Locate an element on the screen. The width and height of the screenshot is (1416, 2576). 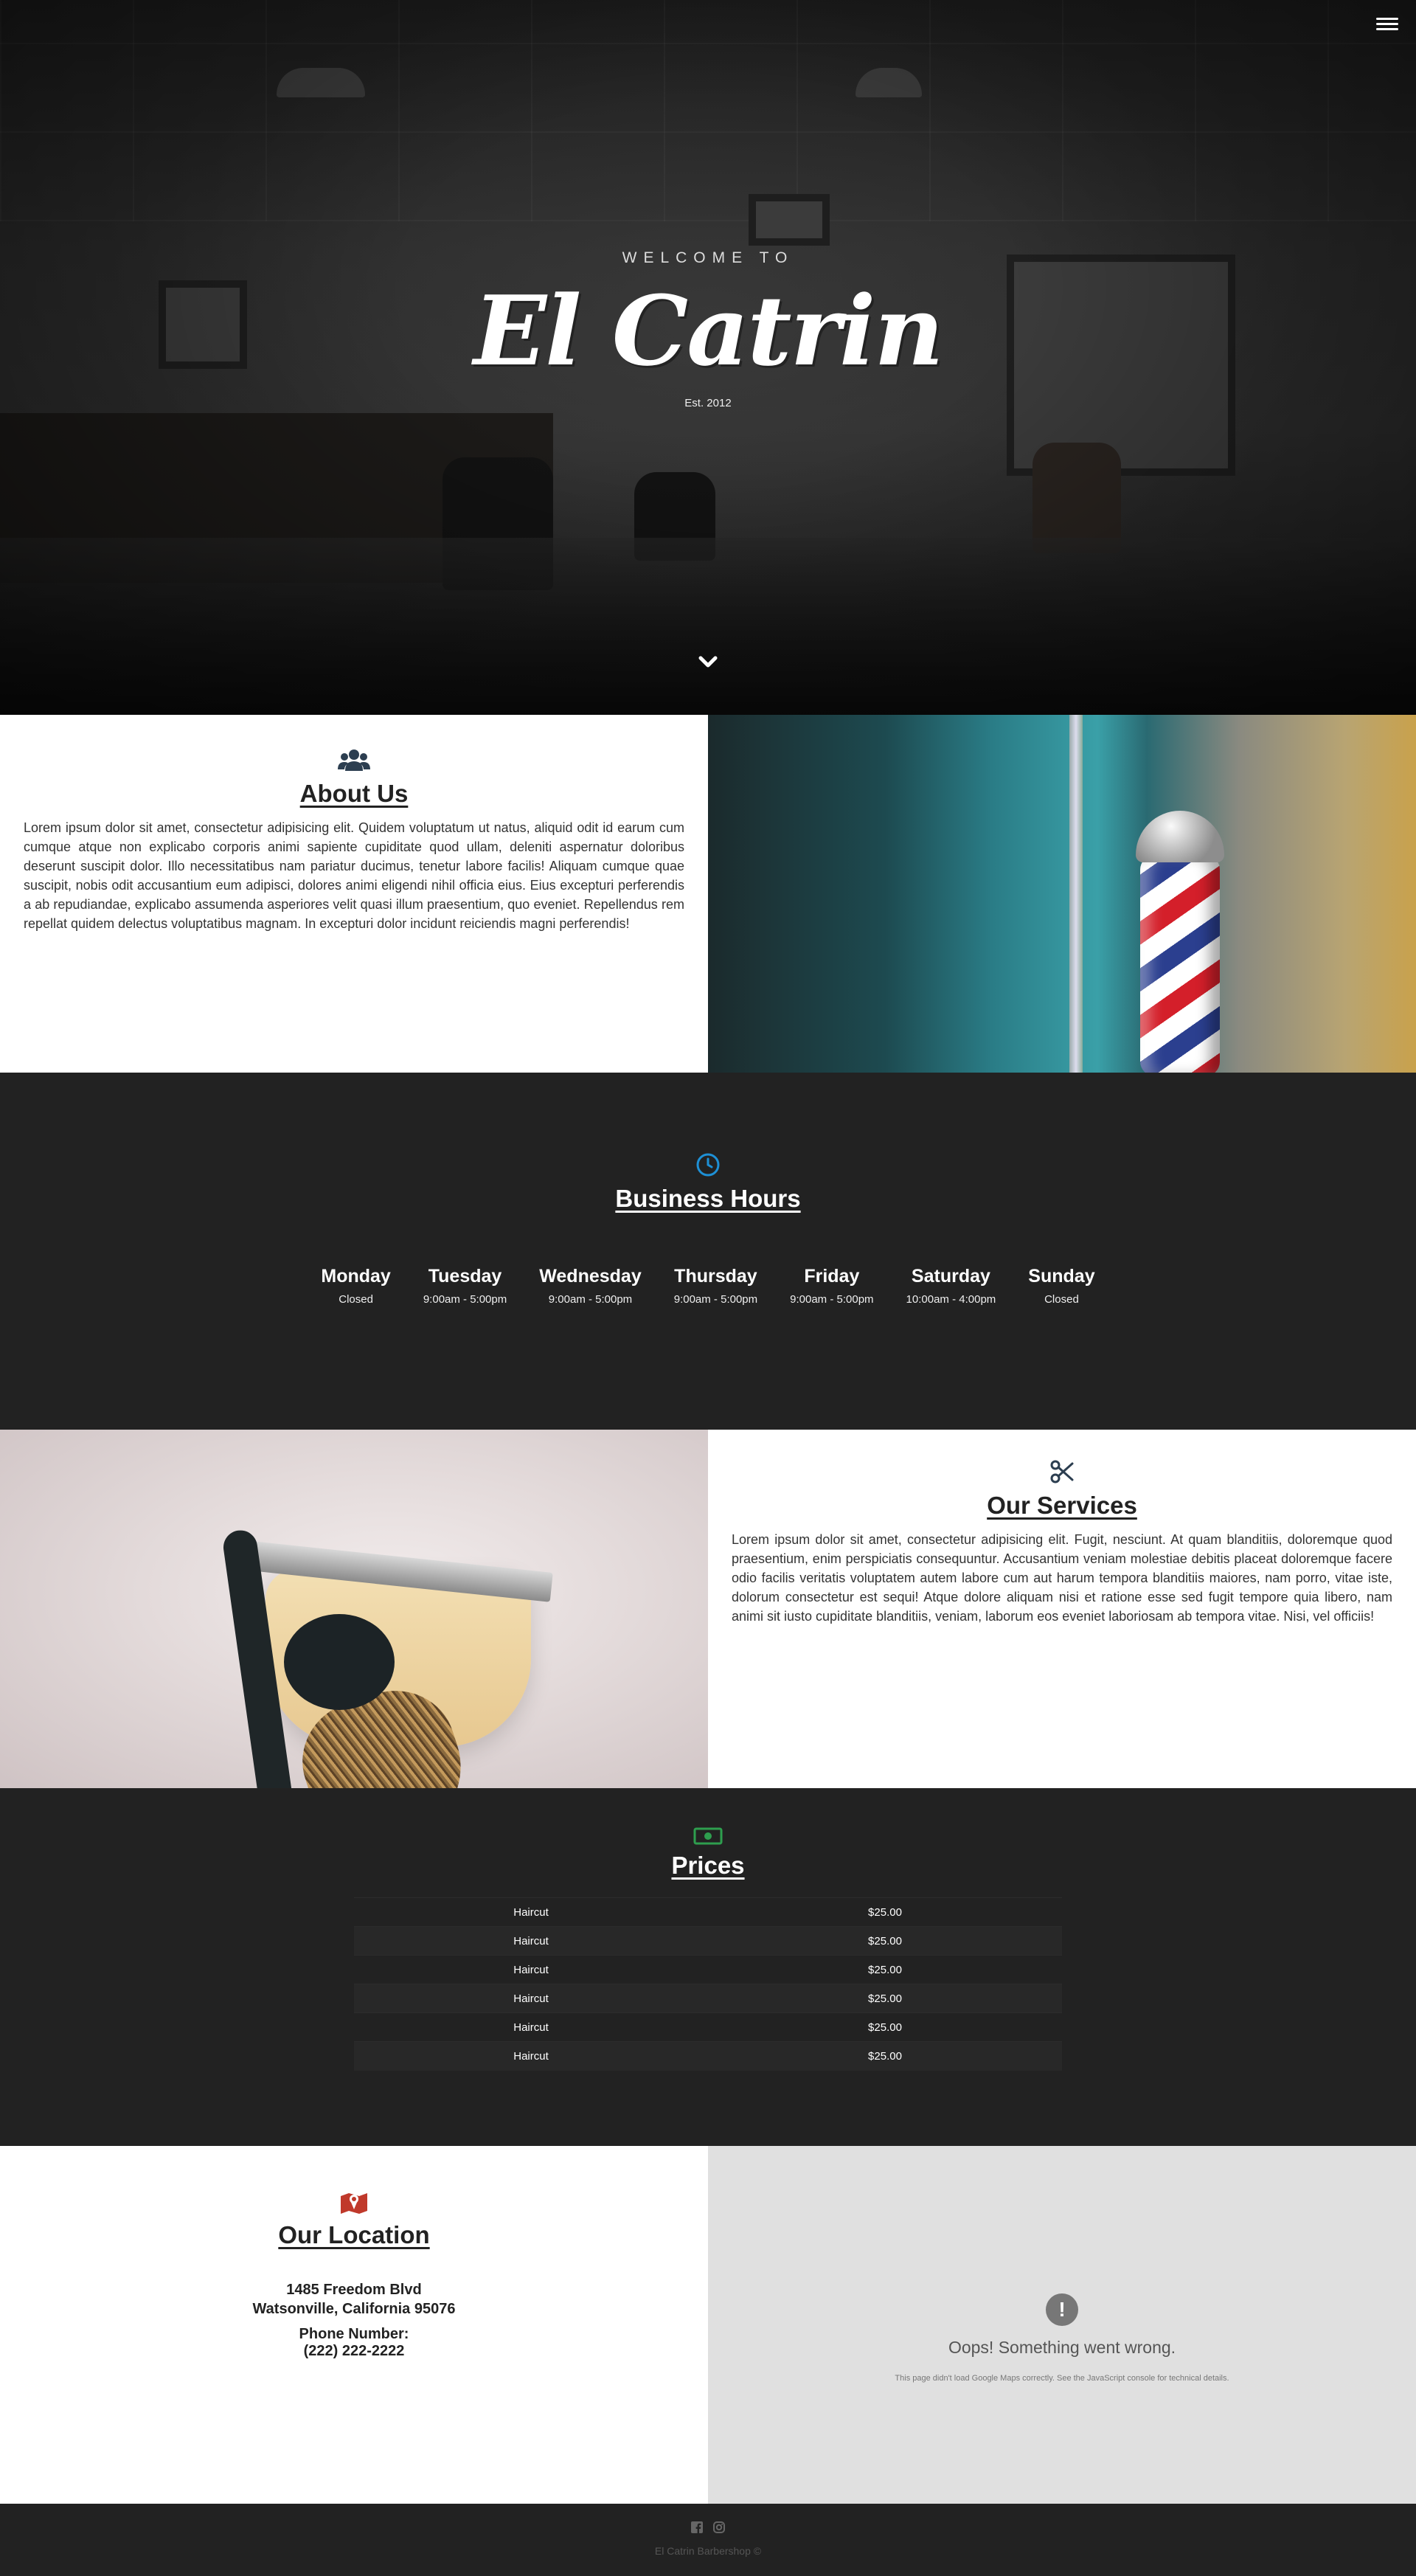
day-name: Wednesday is located at coordinates (590, 1277).